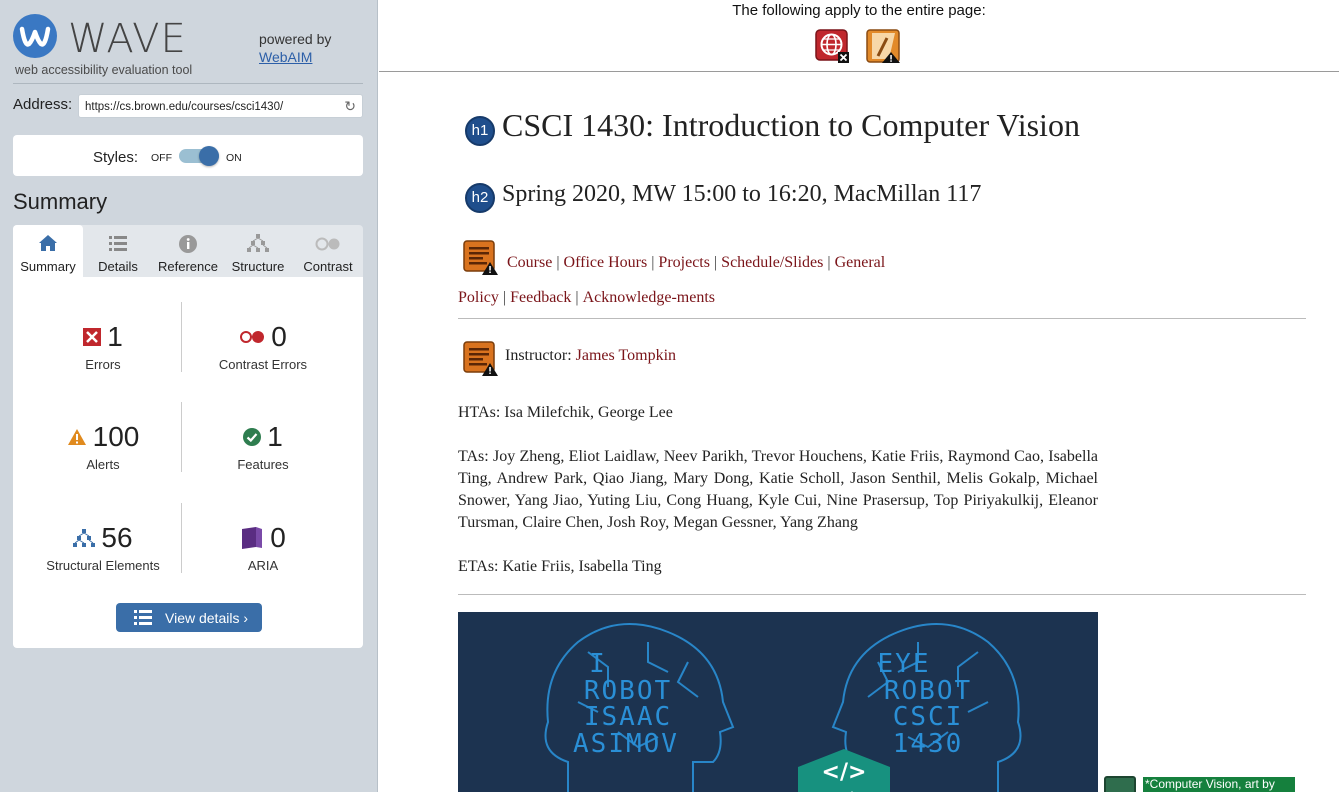 The image size is (1339, 792). What do you see at coordinates (833, 46) in the screenshot?
I see `language-error-icon` at bounding box center [833, 46].